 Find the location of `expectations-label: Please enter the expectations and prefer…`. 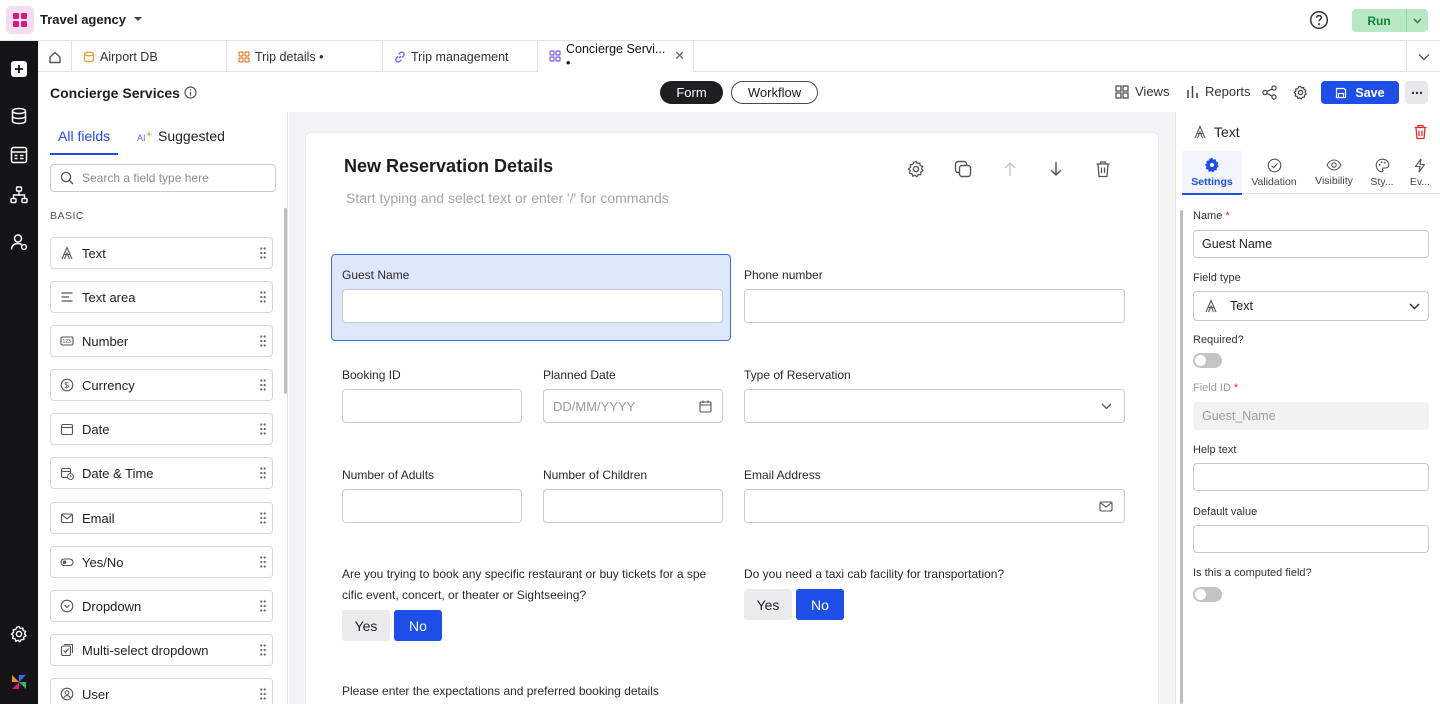

expectations-label: Please enter the expectations and prefer… is located at coordinates (500, 691).